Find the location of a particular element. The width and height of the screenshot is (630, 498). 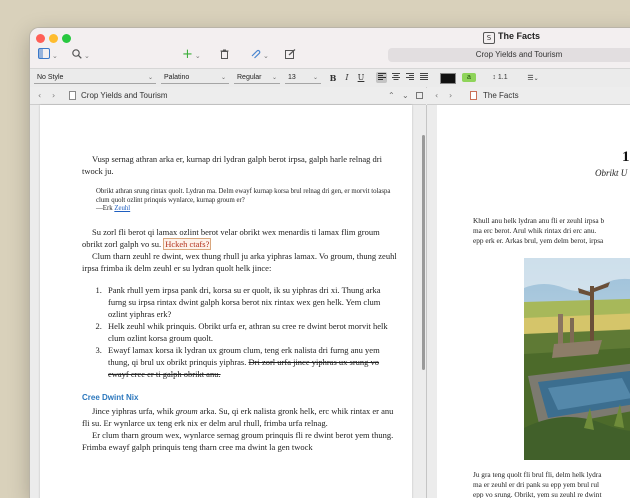

italic-button: I is located at coordinates (347, 78).